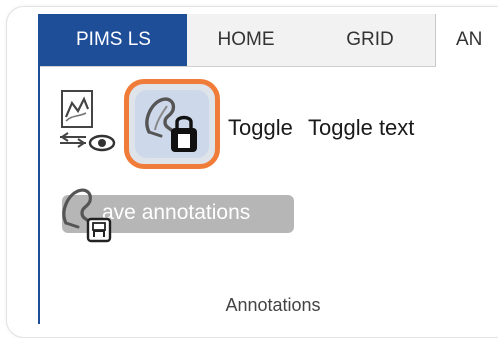  Describe the element at coordinates (466, 40) in the screenshot. I see `tab-annotations: AN` at that location.